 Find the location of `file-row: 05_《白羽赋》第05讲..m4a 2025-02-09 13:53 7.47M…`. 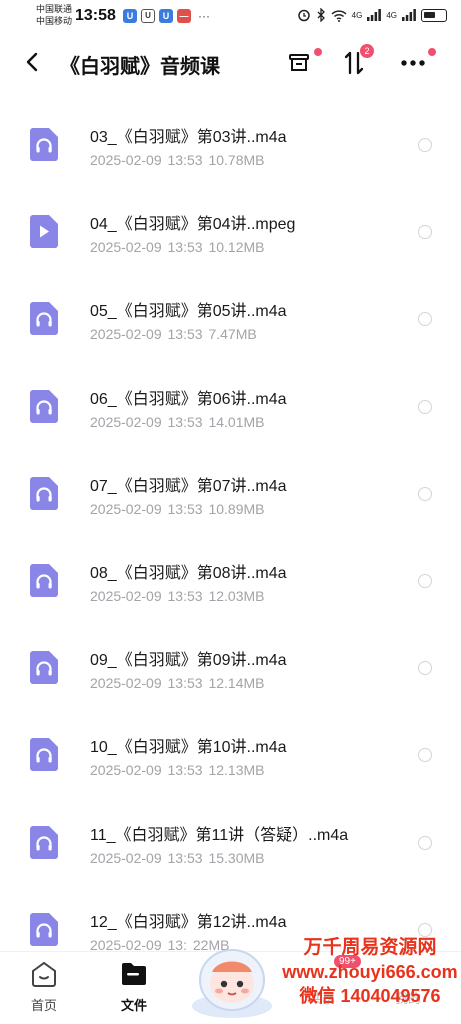

file-row: 05_《白羽赋》第05讲..m4a 2025-02-09 13:53 7.47M… is located at coordinates (230, 319).